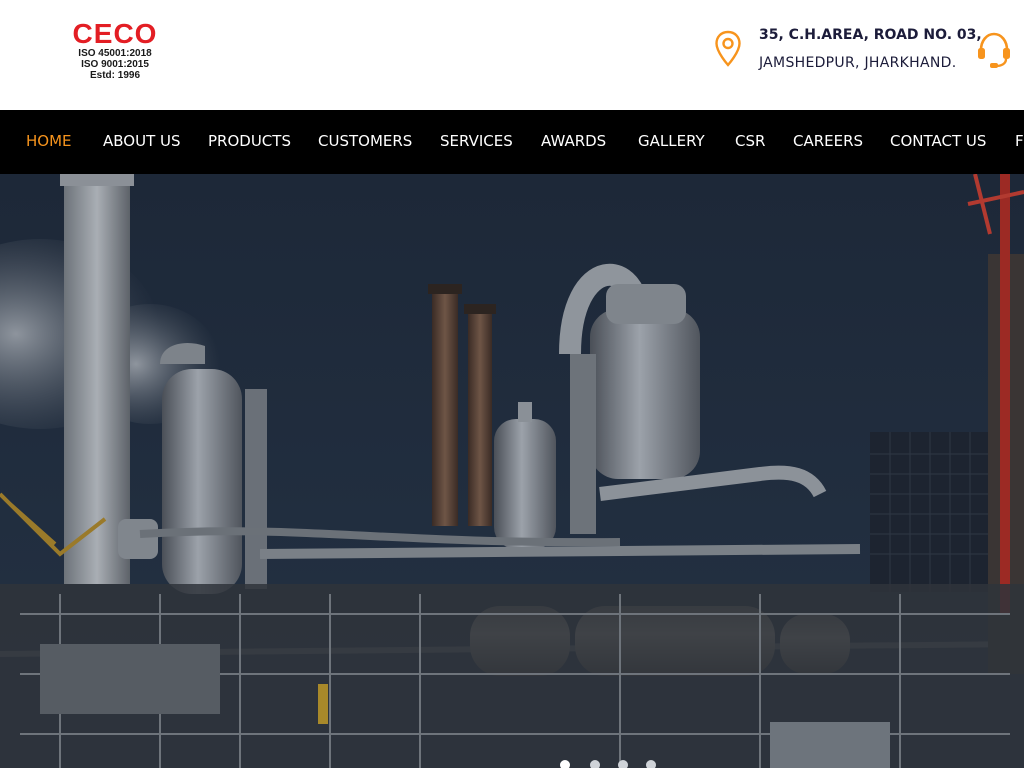  What do you see at coordinates (115, 53) in the screenshot?
I see `logo-iso-45001: ISO 45001:2018` at bounding box center [115, 53].